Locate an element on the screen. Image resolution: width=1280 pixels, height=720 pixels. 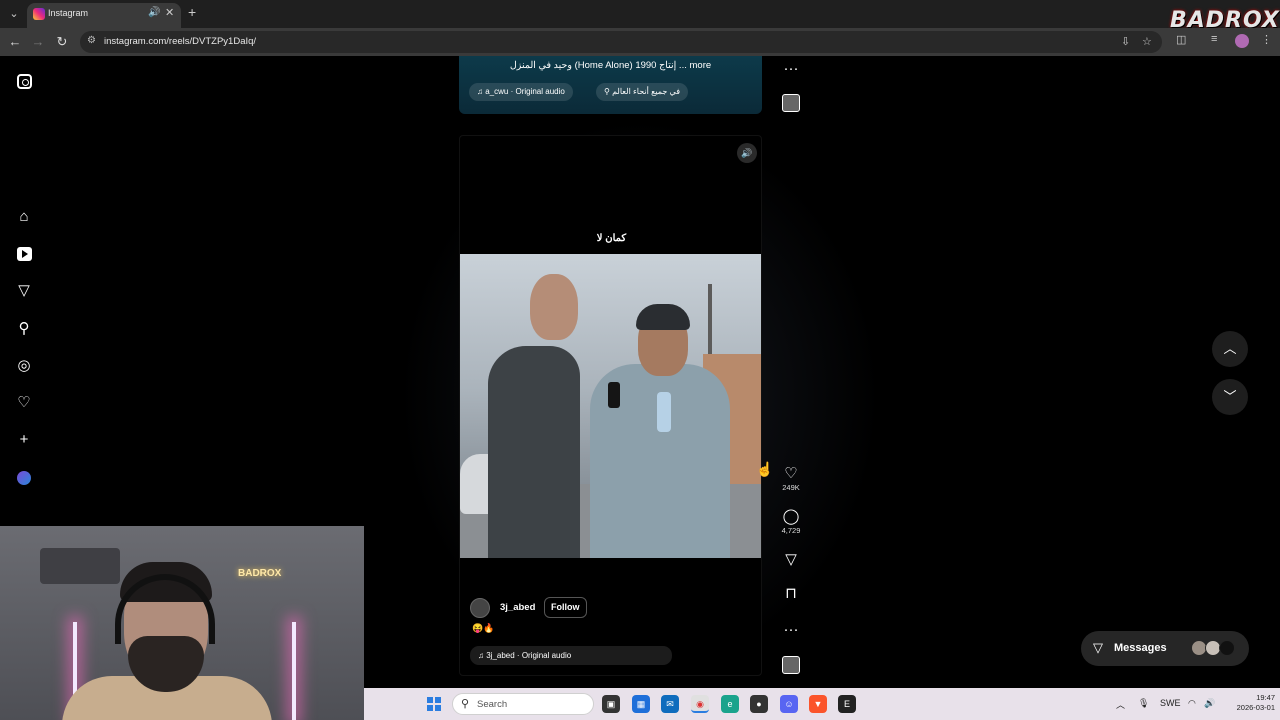
reel-audio: ♫ 3j_abed · Original audio is located at coordinates (571, 655).